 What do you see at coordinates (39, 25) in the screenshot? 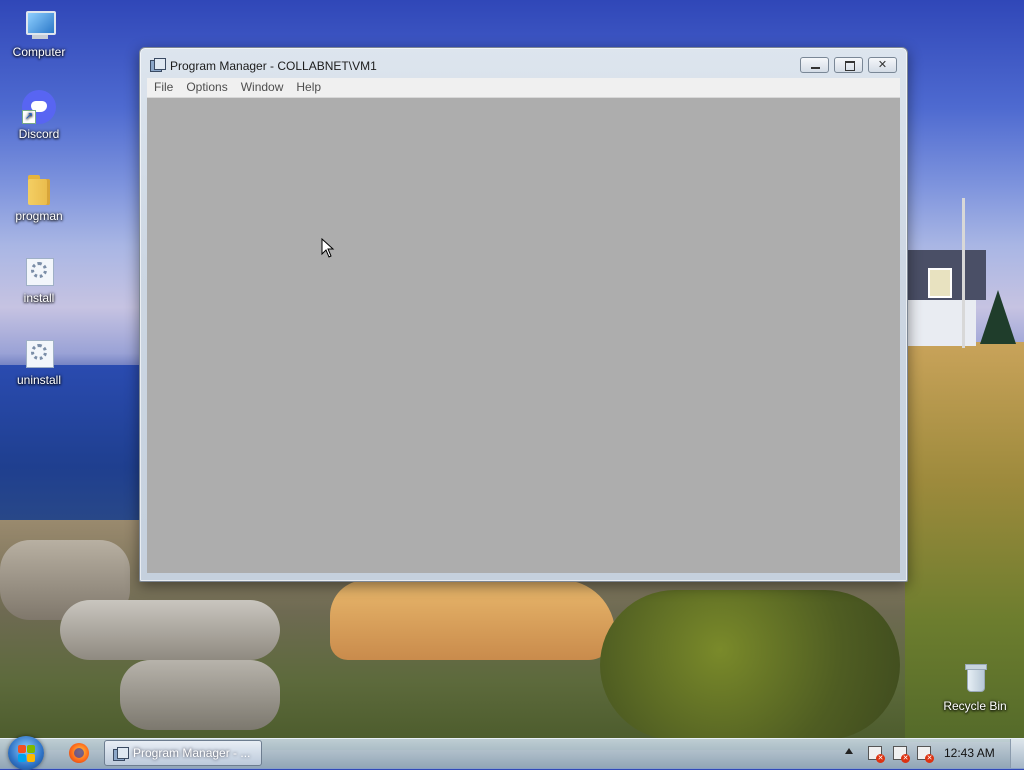
I see `computer-icon` at bounding box center [39, 25].